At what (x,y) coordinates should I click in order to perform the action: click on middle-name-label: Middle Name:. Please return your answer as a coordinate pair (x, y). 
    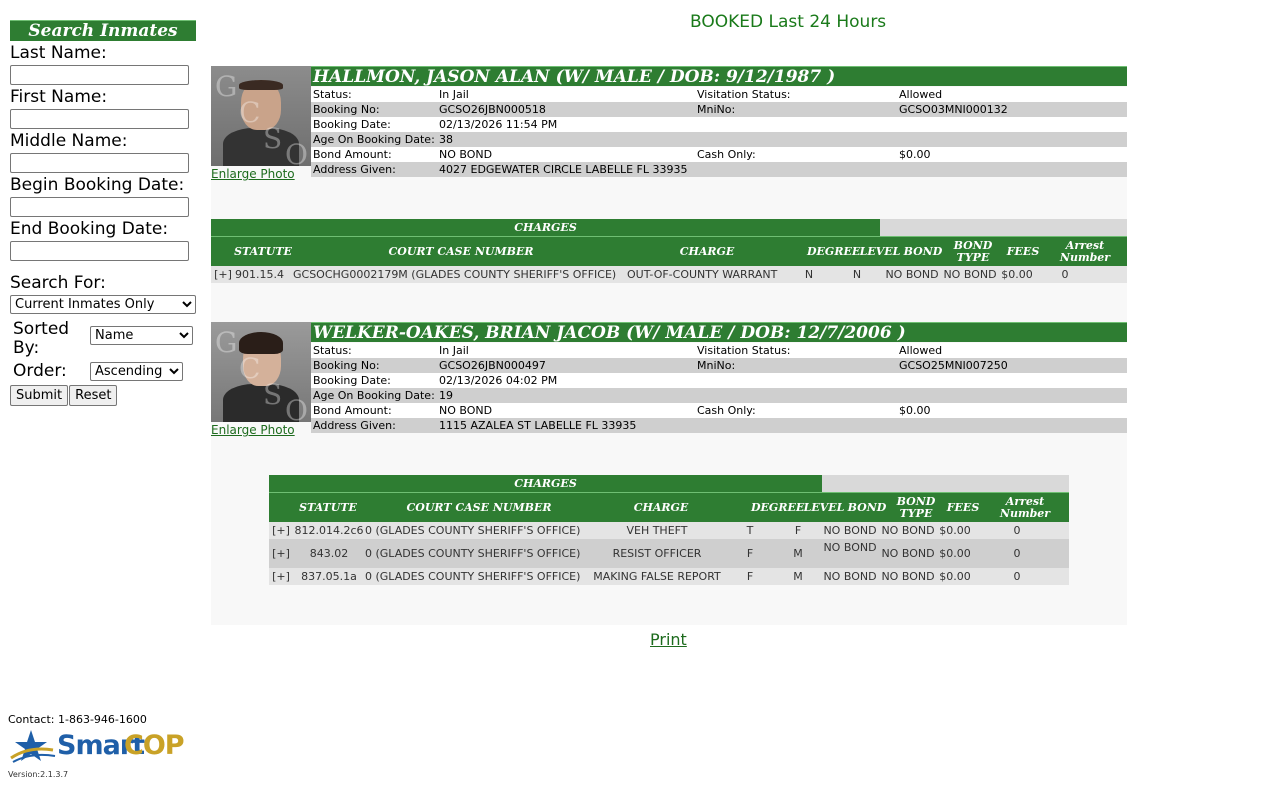
    Looking at the image, I should click on (69, 141).